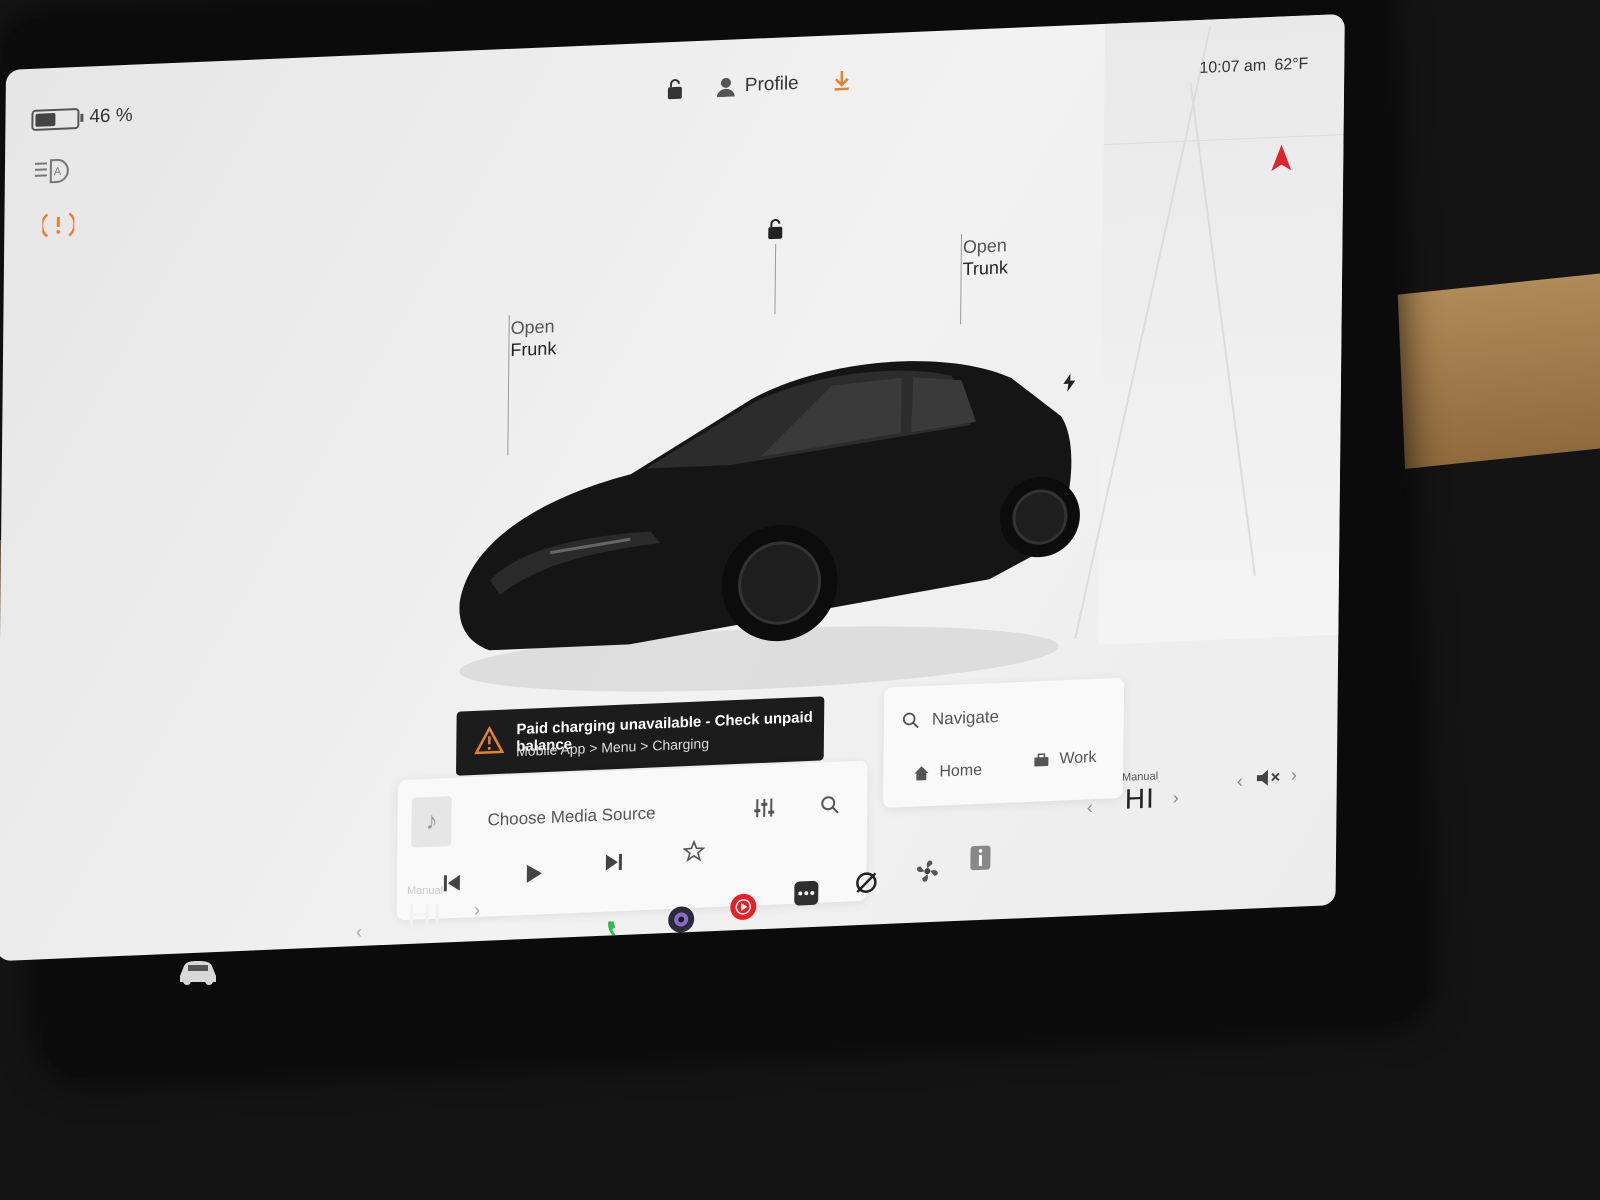  Describe the element at coordinates (1209, 329) in the screenshot. I see `map-view` at that location.